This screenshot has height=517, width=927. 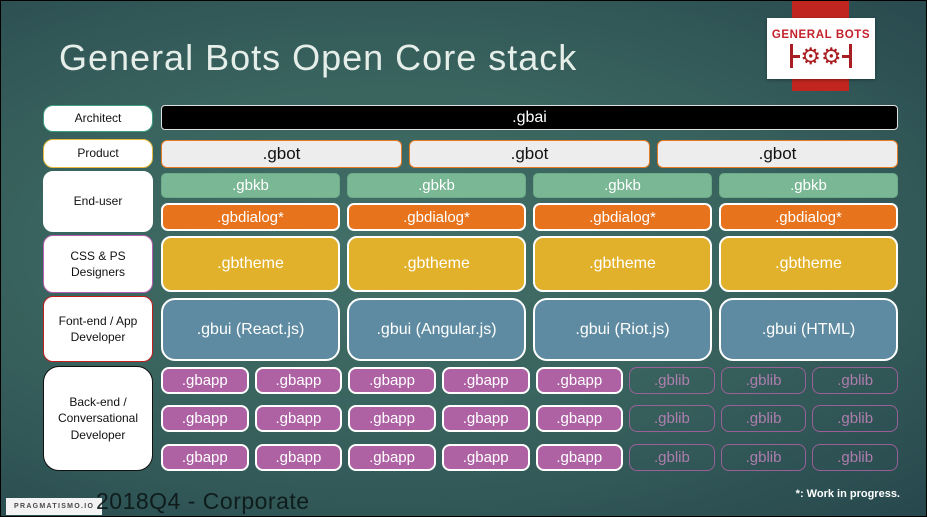 I want to click on role-label-product: Product, so click(x=98, y=153).